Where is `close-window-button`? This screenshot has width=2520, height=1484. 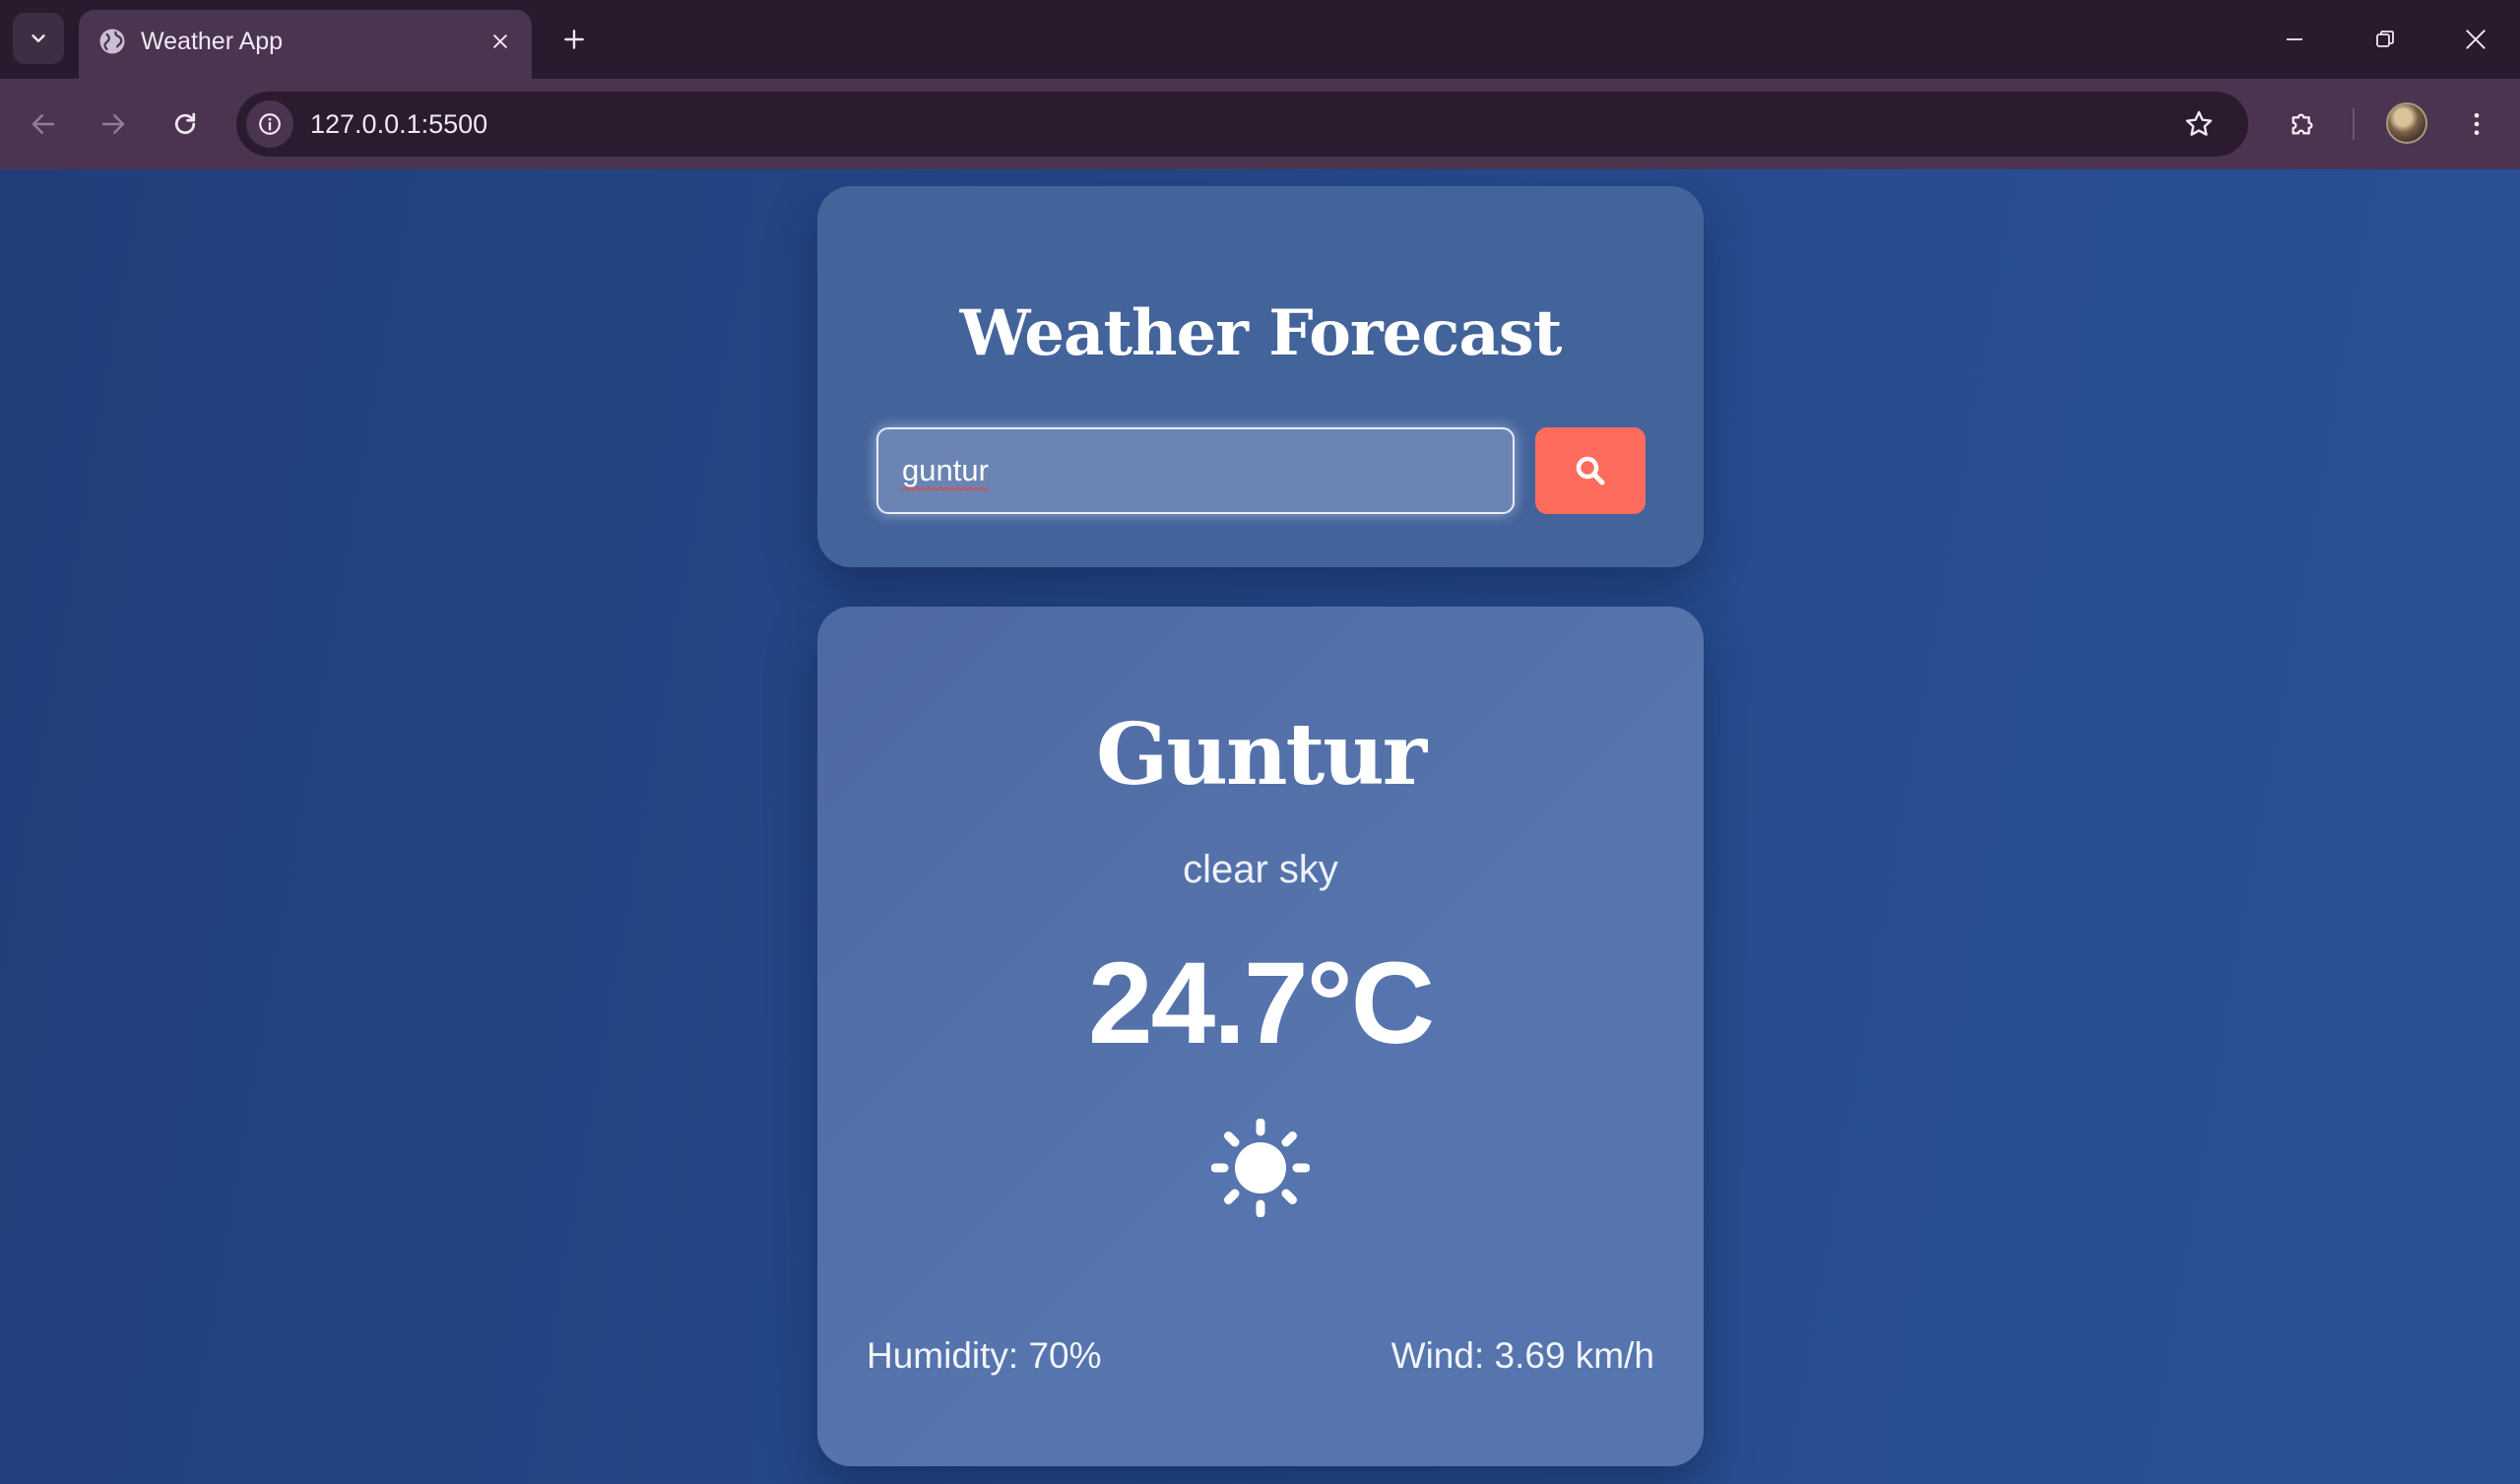 close-window-button is located at coordinates (2475, 39).